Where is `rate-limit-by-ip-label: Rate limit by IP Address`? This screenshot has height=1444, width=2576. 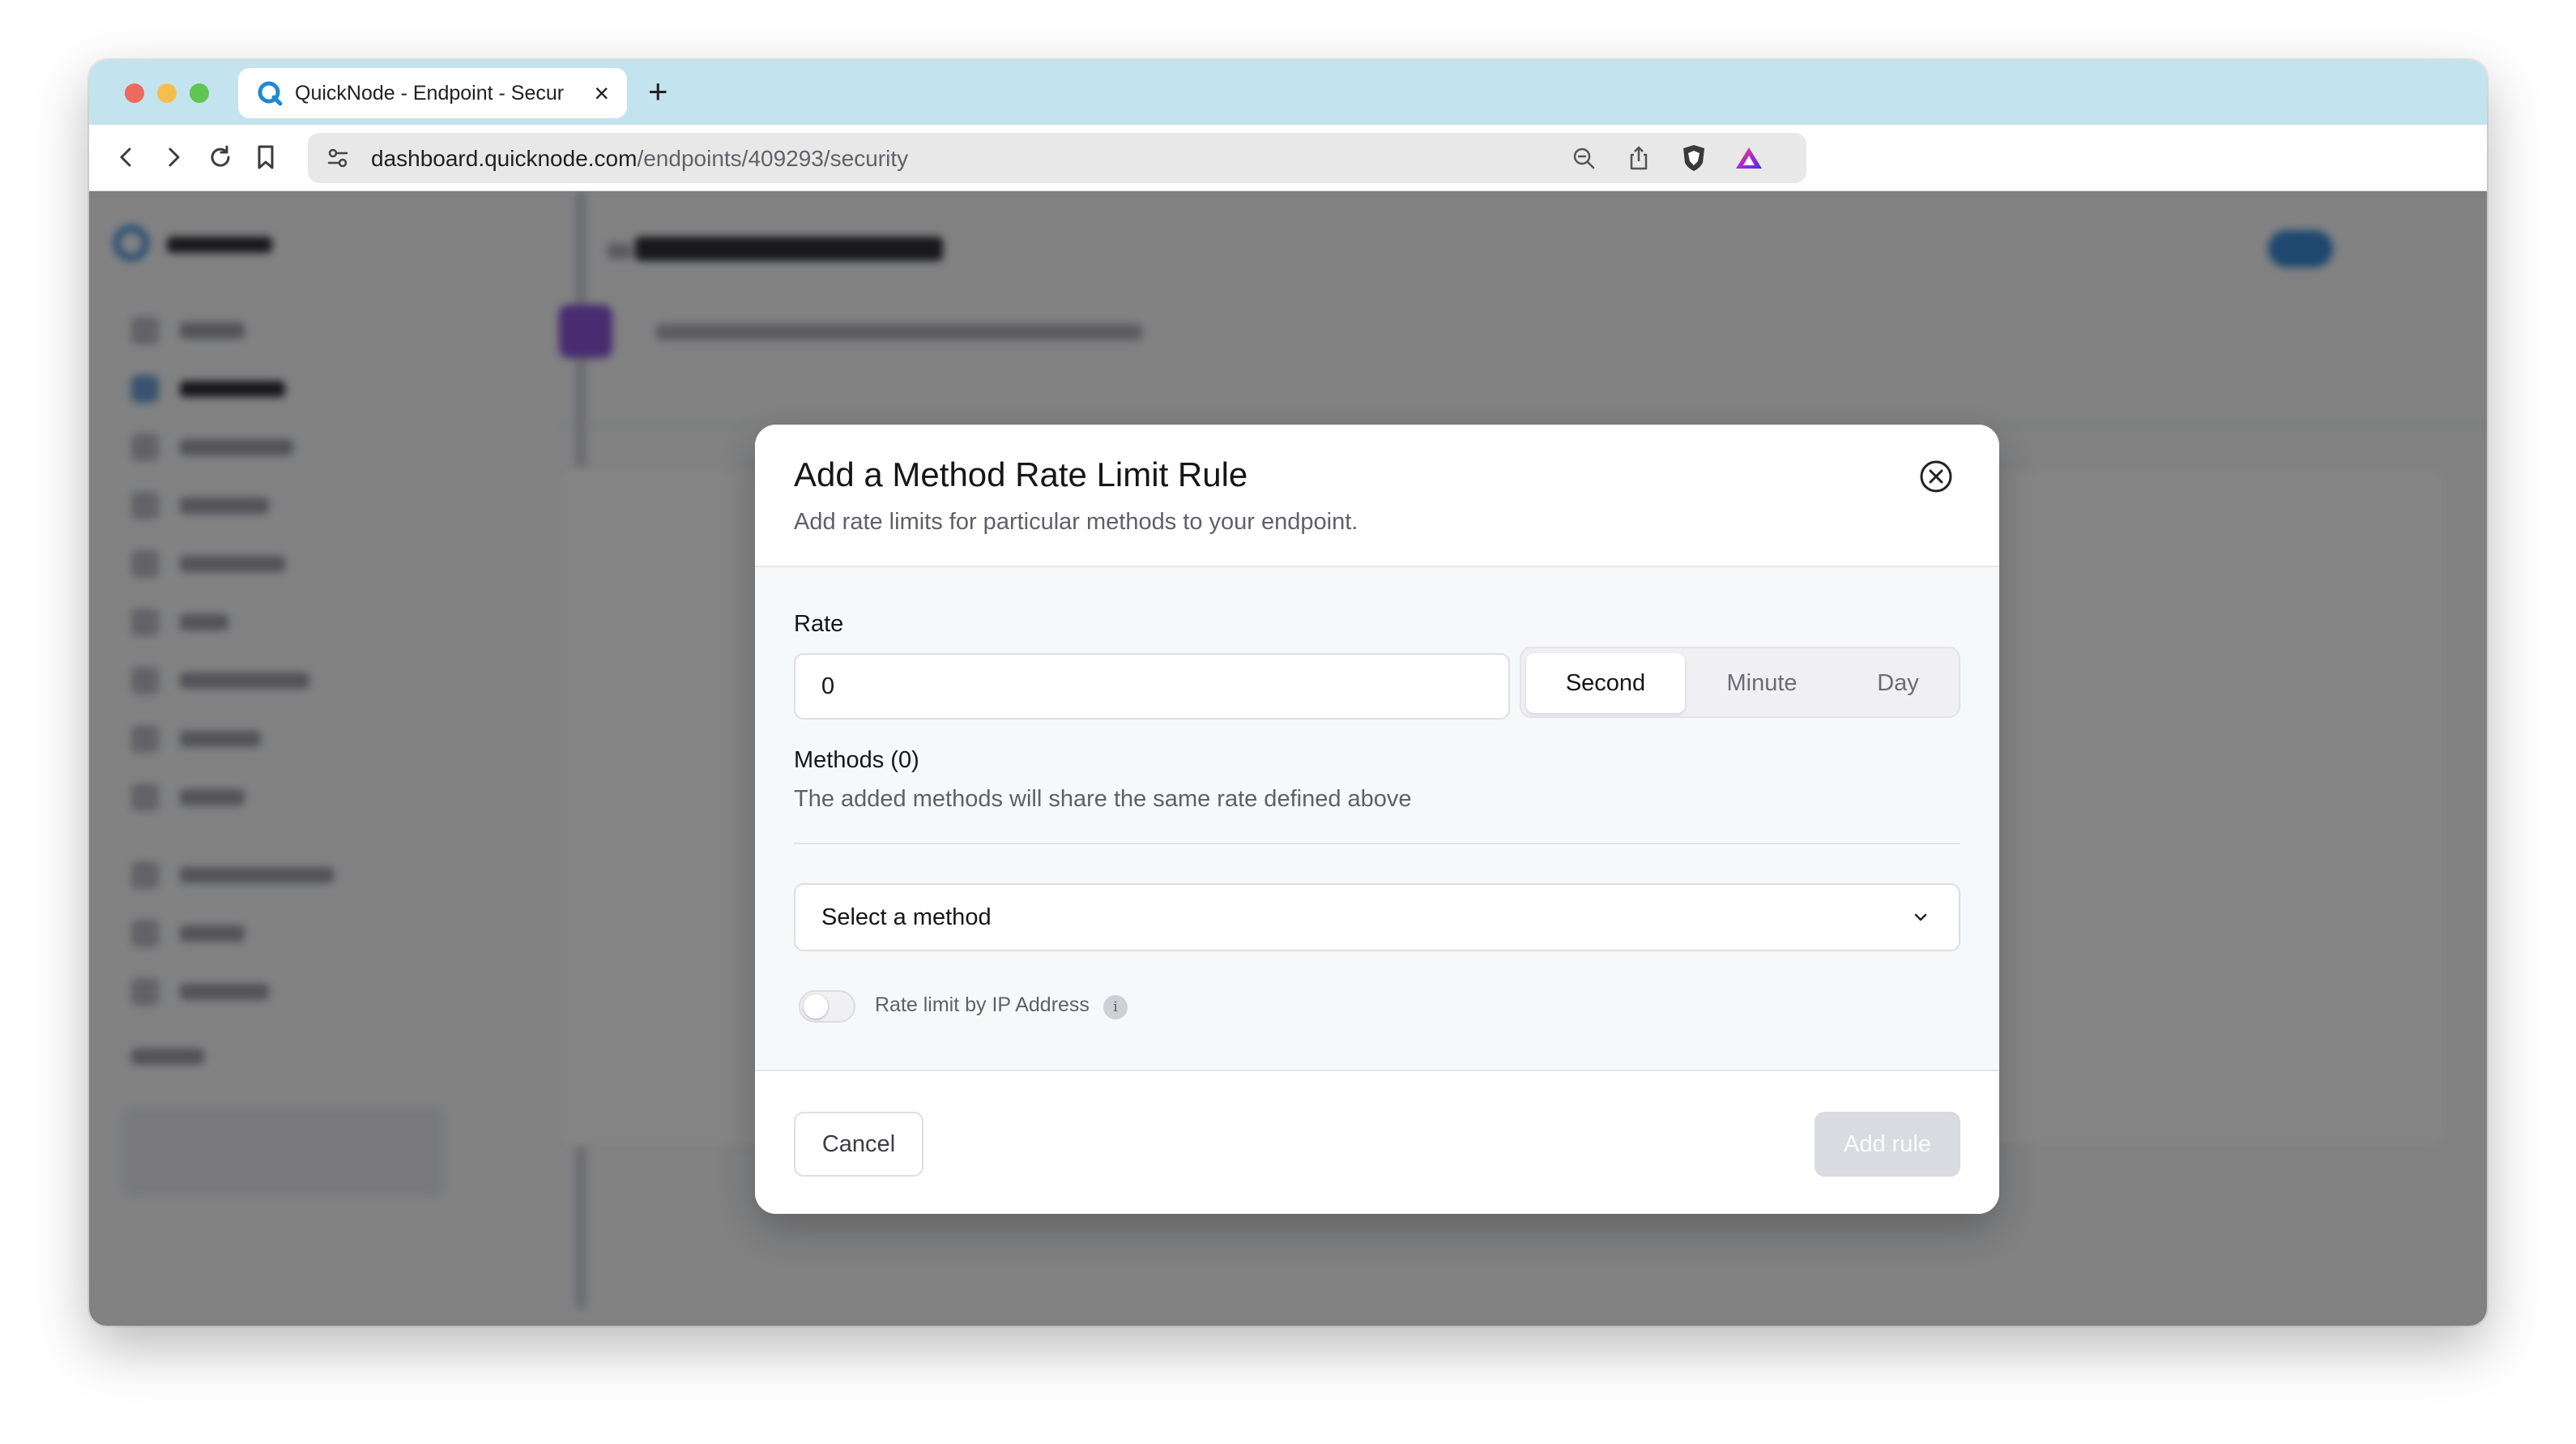 rate-limit-by-ip-label: Rate limit by IP Address is located at coordinates (983, 1004).